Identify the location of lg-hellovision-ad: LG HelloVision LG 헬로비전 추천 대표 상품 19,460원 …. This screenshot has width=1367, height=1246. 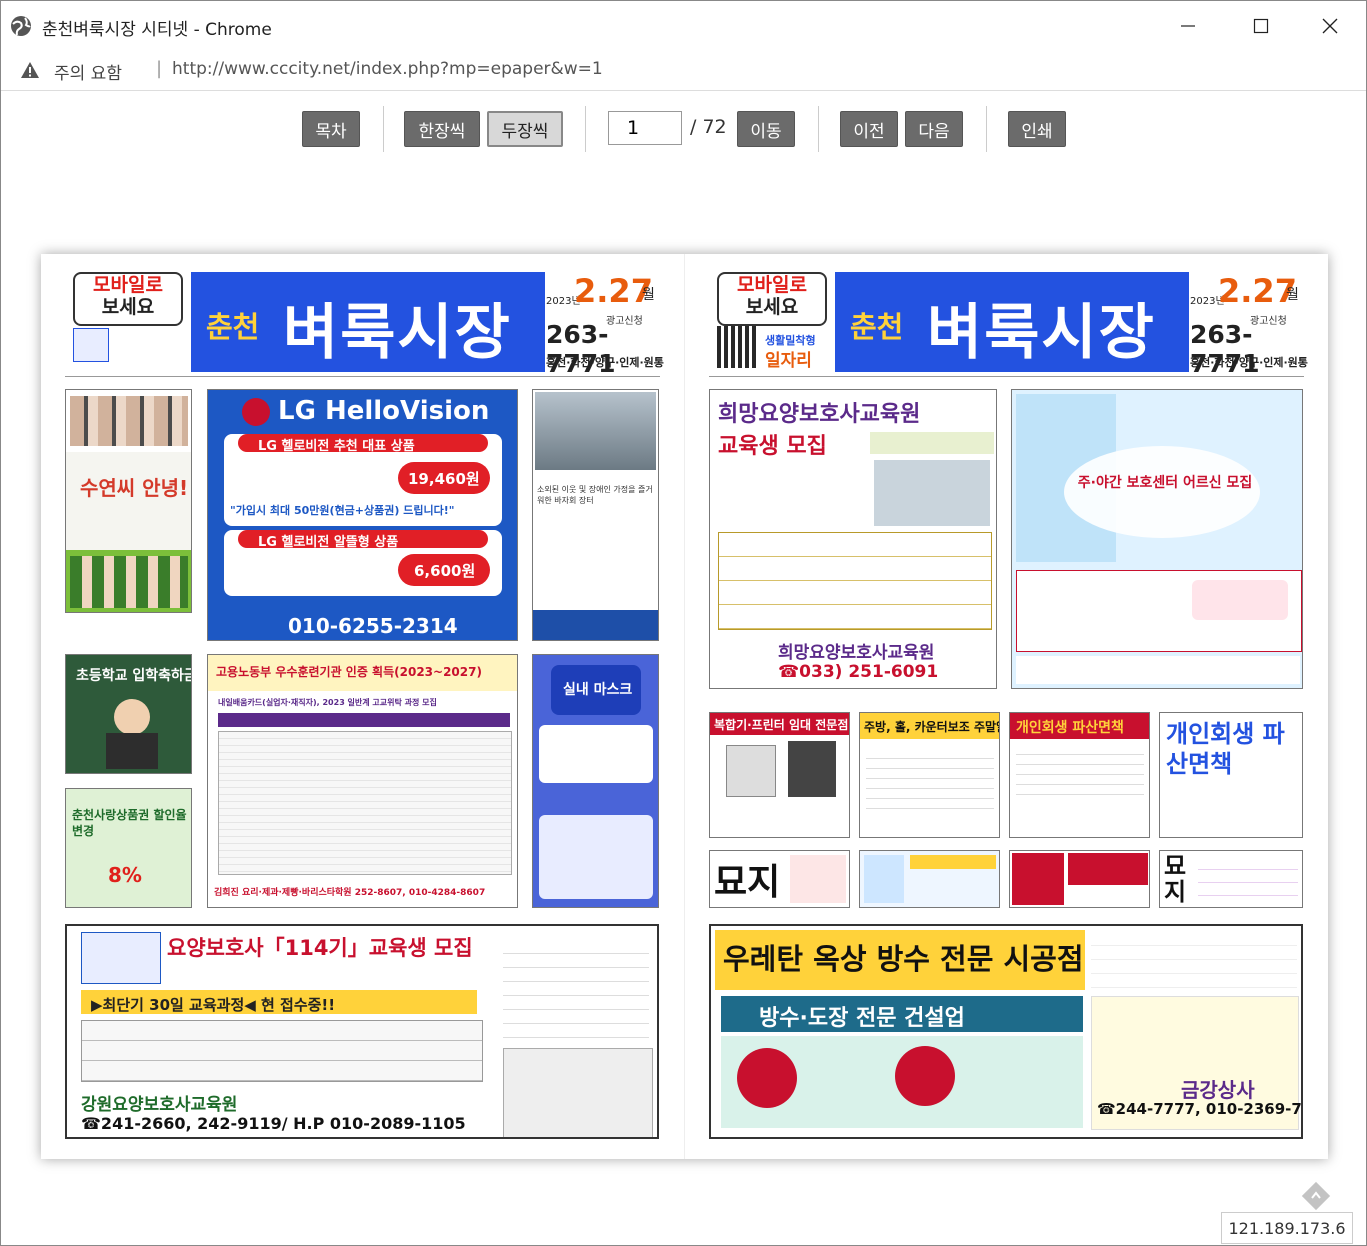
(362, 515).